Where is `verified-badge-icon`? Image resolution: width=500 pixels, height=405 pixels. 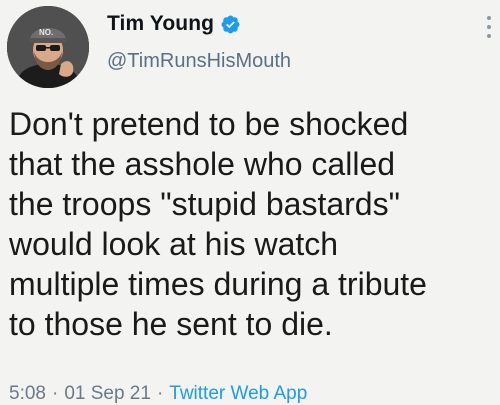
verified-badge-icon is located at coordinates (230, 24).